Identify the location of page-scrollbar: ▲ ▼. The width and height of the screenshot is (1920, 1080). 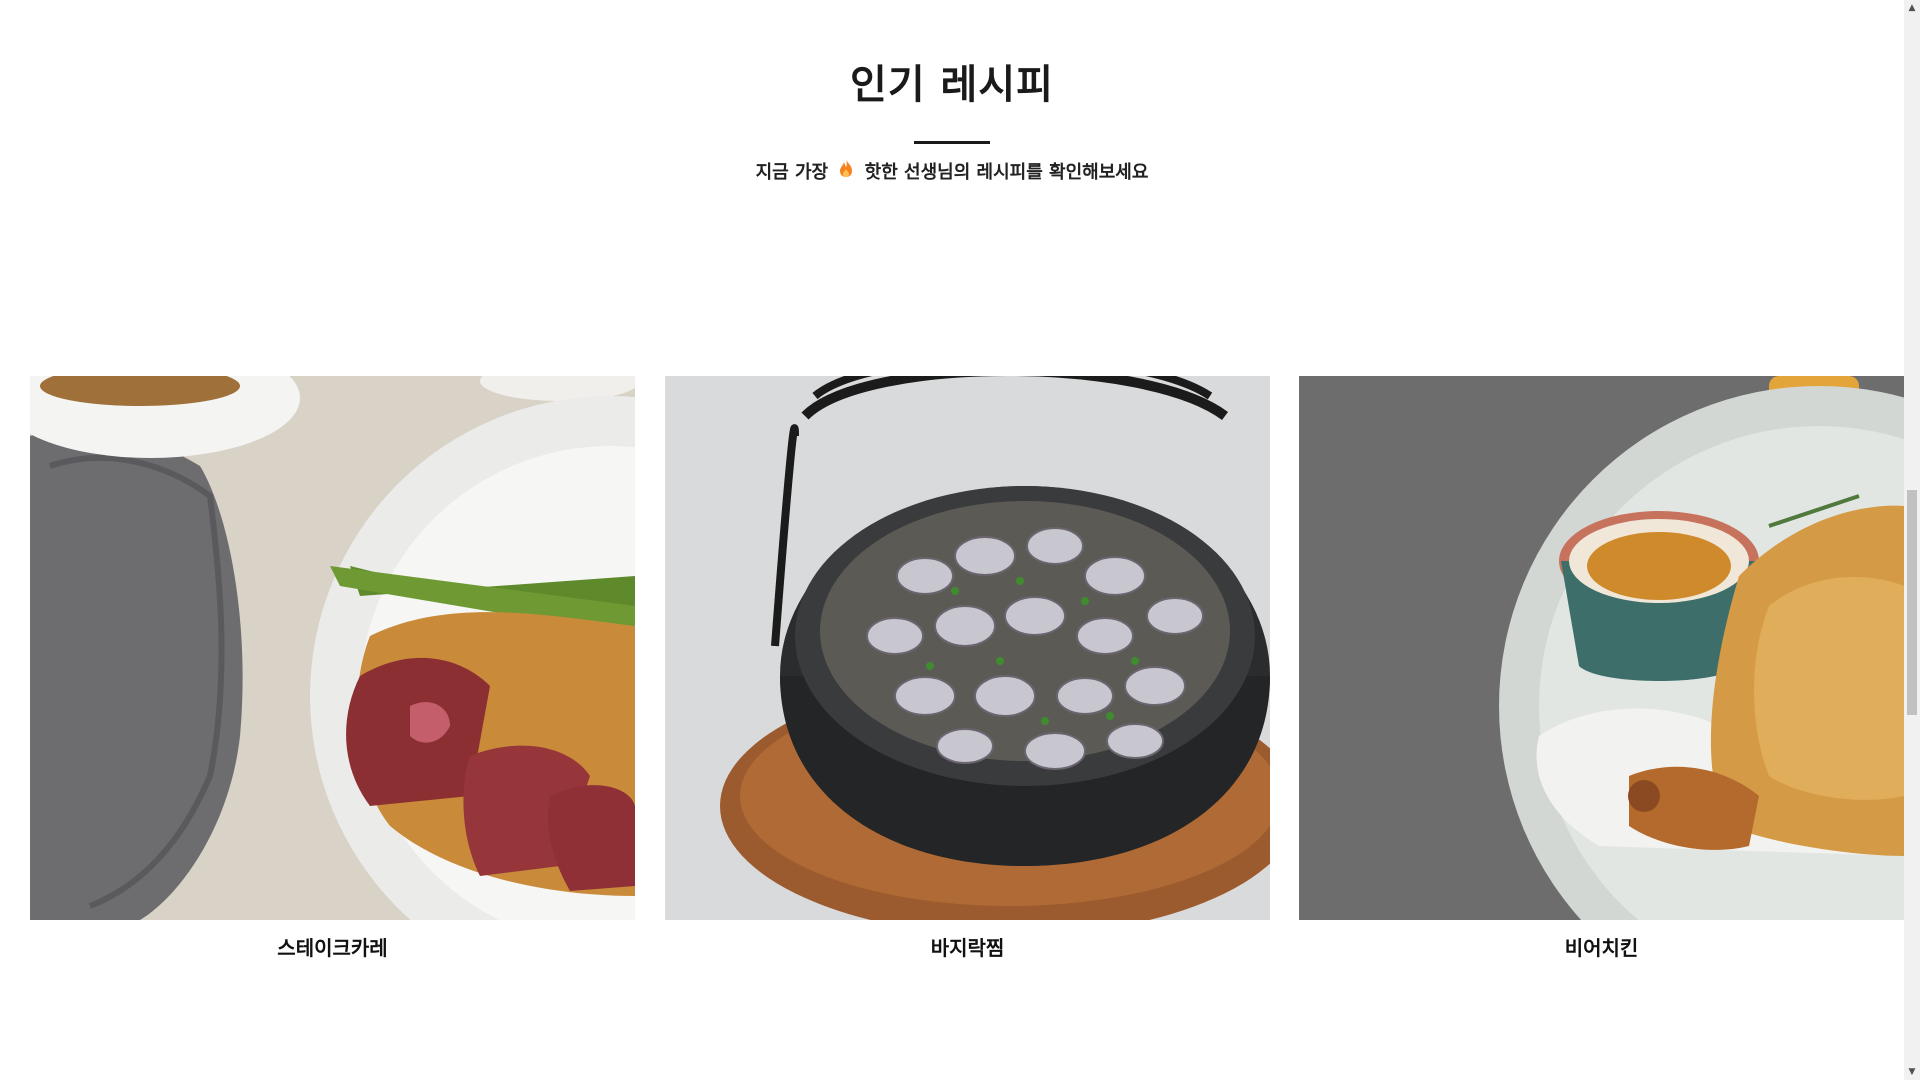
(1912, 540).